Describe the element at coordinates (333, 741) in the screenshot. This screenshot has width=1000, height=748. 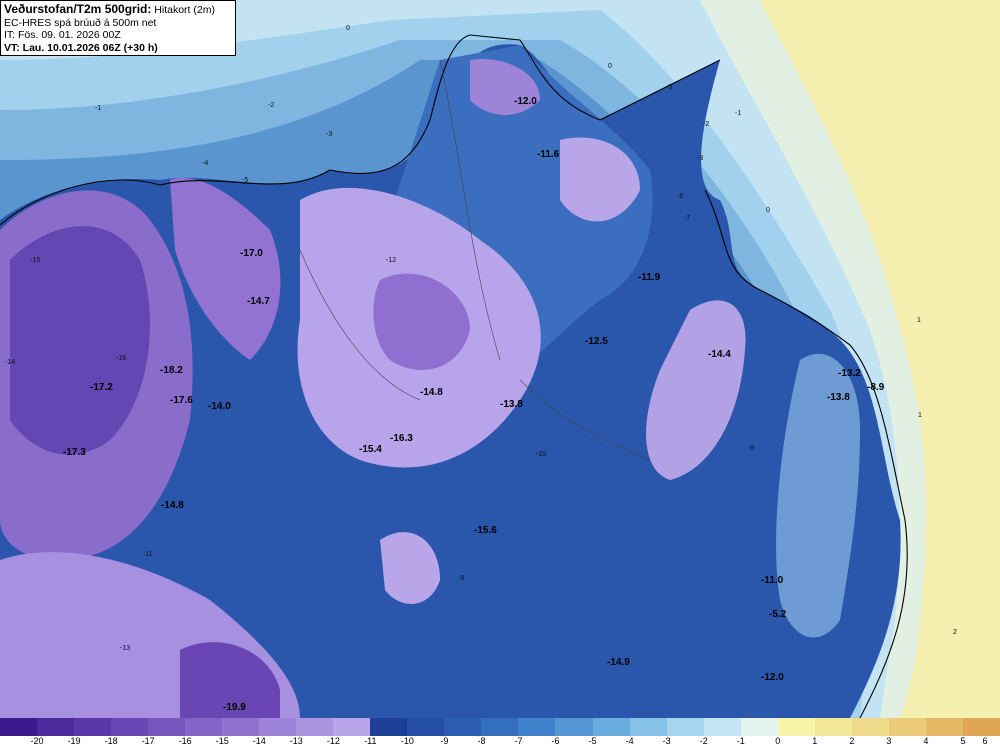
I see `legend-label: -12` at that location.